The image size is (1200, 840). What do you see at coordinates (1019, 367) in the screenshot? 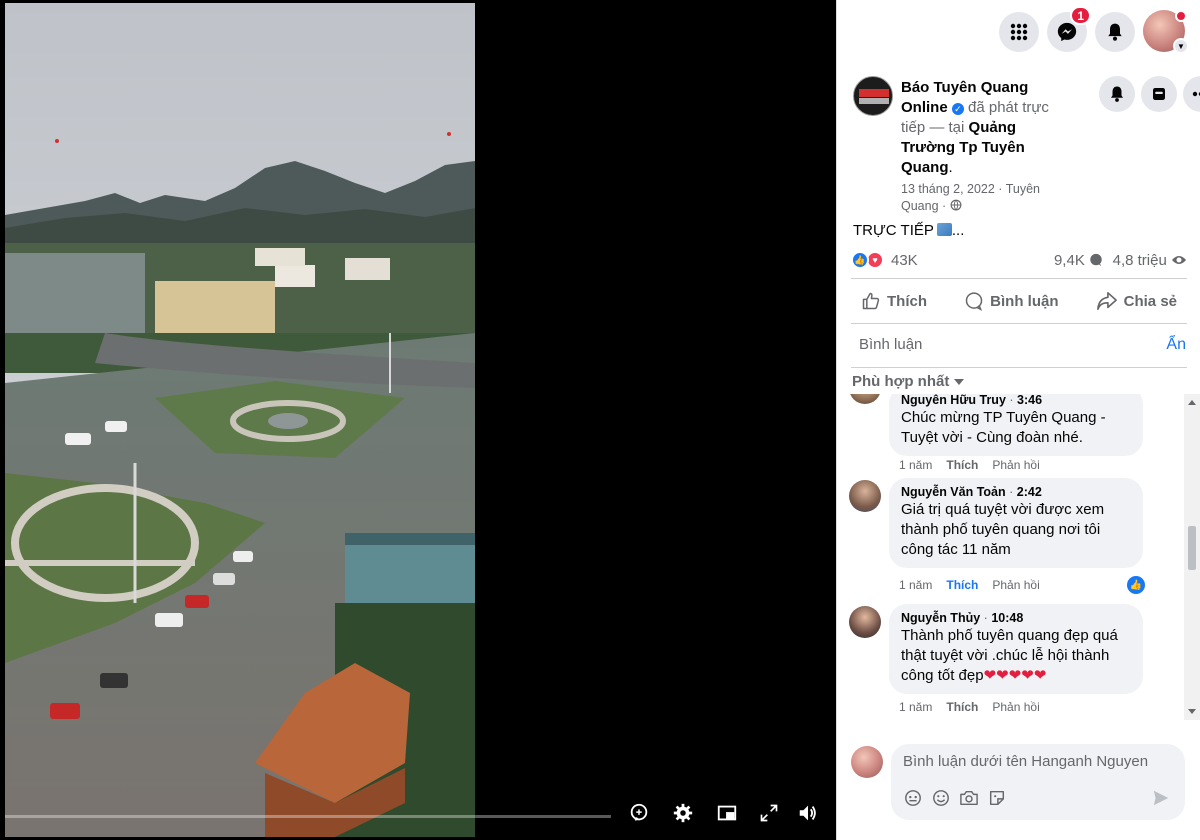
I see `divider` at bounding box center [1019, 367].